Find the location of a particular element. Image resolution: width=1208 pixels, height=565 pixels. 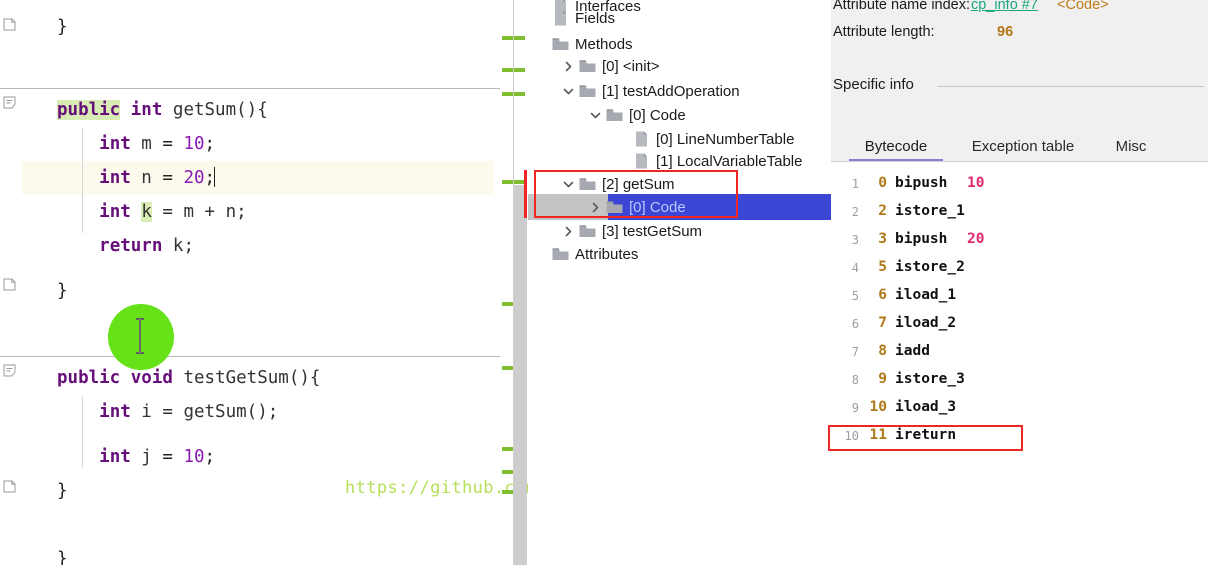

bytecode-offset: 11 is located at coordinates (878, 435).